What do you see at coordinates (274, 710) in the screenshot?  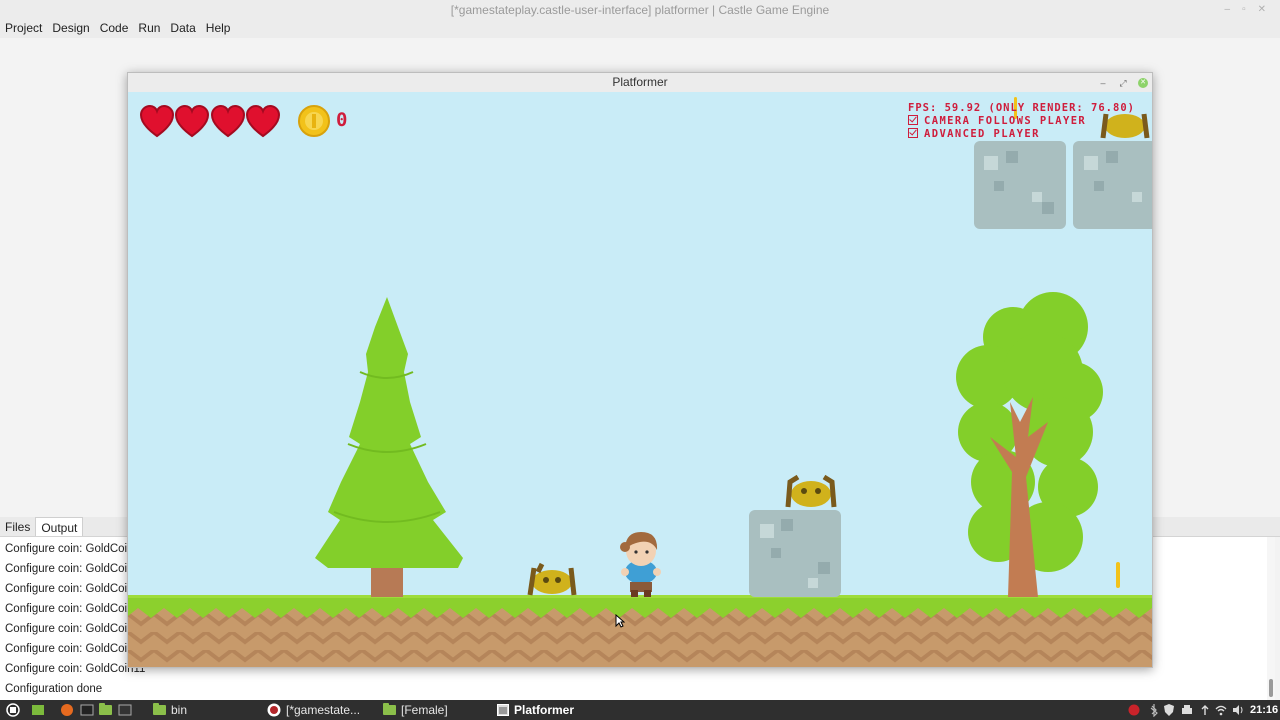 I see `castle-engine-icon` at bounding box center [274, 710].